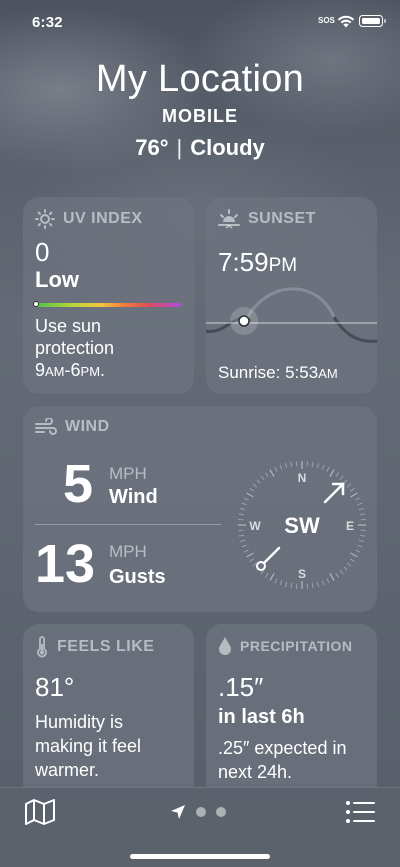 This screenshot has width=400, height=867. I want to click on wind-gusts-label: Gusts, so click(137, 577).